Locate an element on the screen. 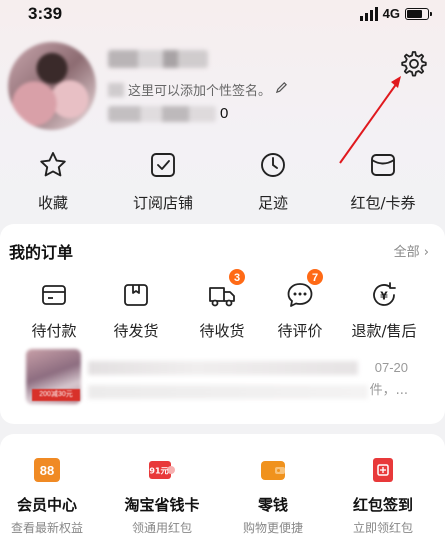  follow-count: 0 is located at coordinates (224, 113).